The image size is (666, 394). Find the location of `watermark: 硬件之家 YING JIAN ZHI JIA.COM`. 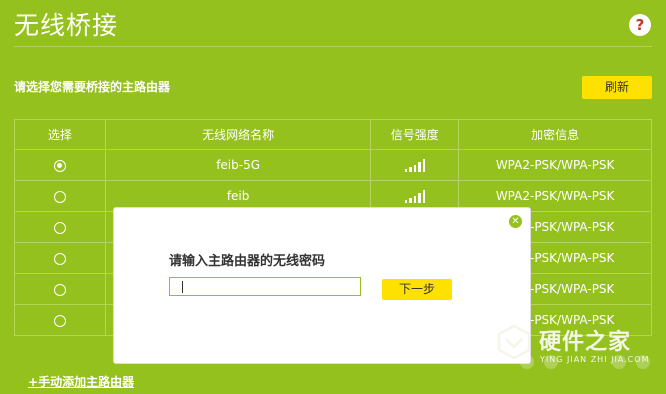

watermark: 硬件之家 YING JIAN ZHI JIA.COM is located at coordinates (577, 347).